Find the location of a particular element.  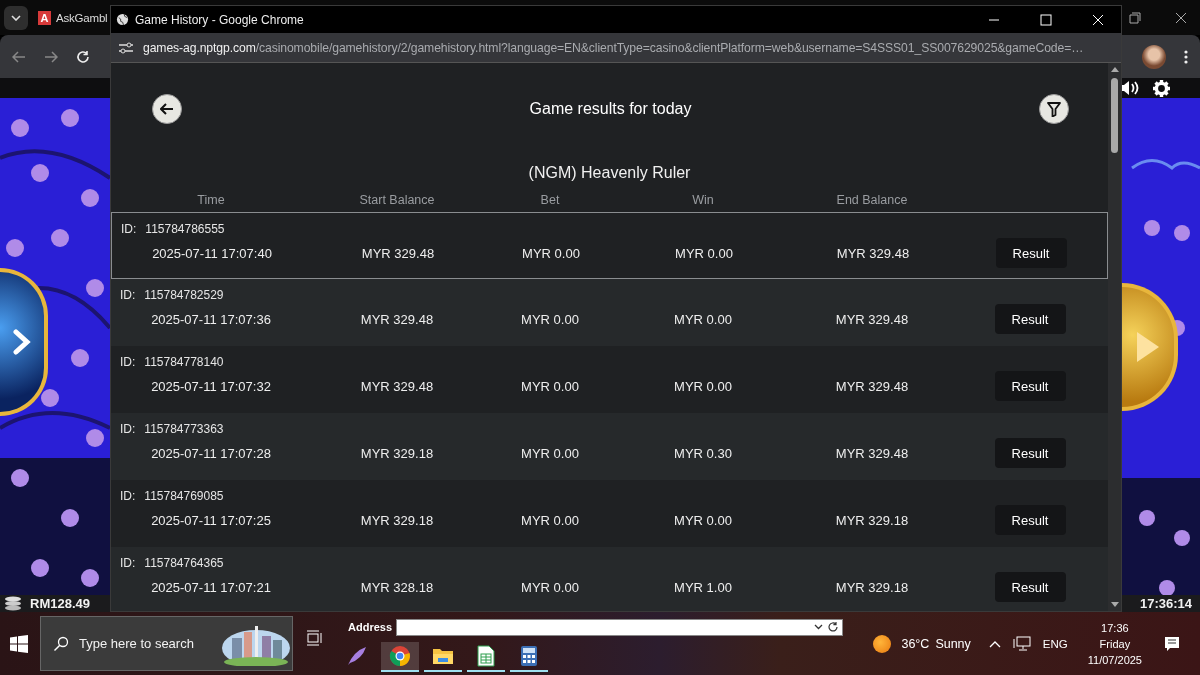

game-row: ID: 115784786555 2025-07-11 17:07:40 MYR 329.48 MYR 0.00 MYR 0.00 MYR 329.48 Result is located at coordinates (609, 245).